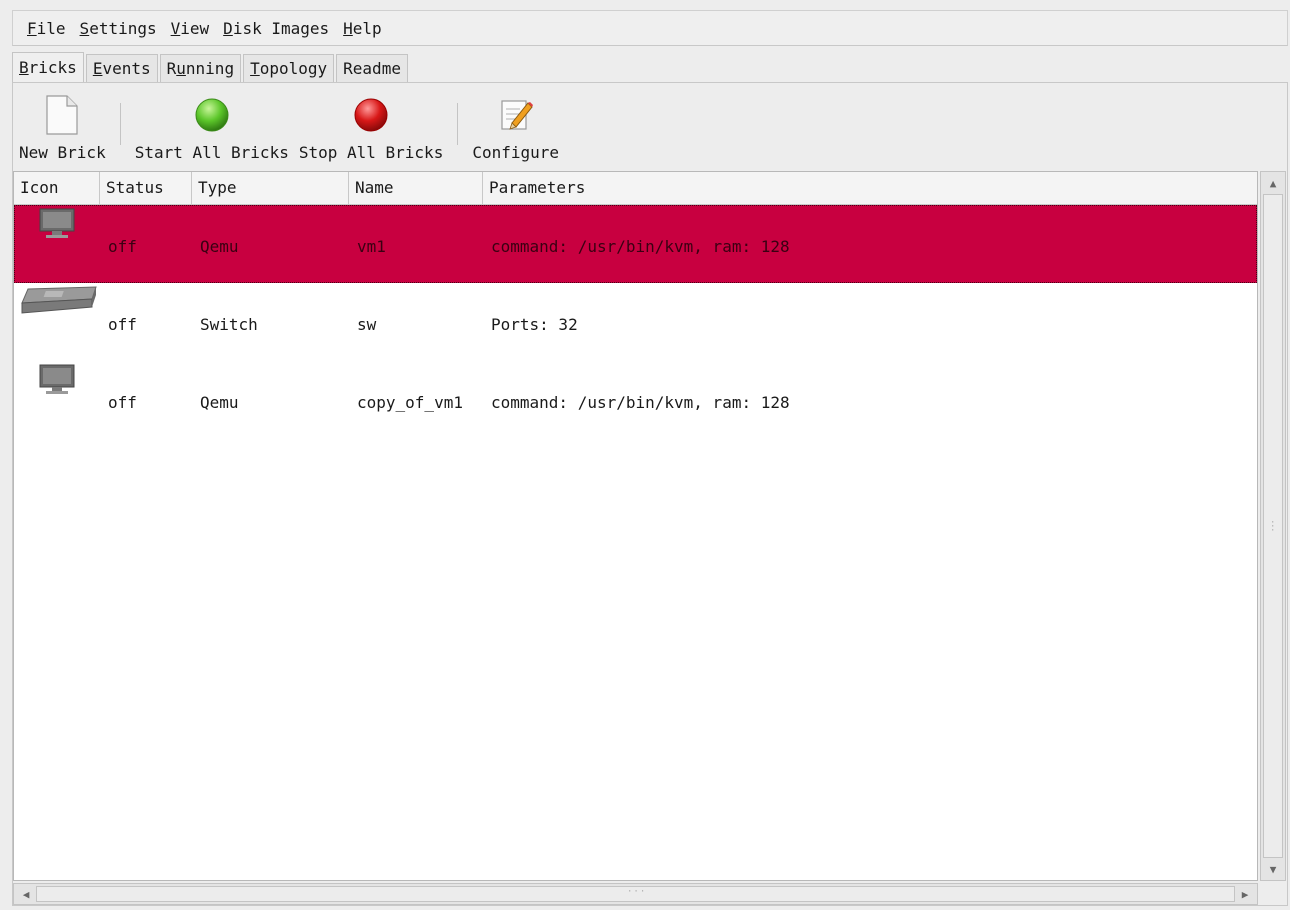 Image resolution: width=1290 pixels, height=910 pixels. I want to click on horizontal-scroll-thumb: ···, so click(635, 894).